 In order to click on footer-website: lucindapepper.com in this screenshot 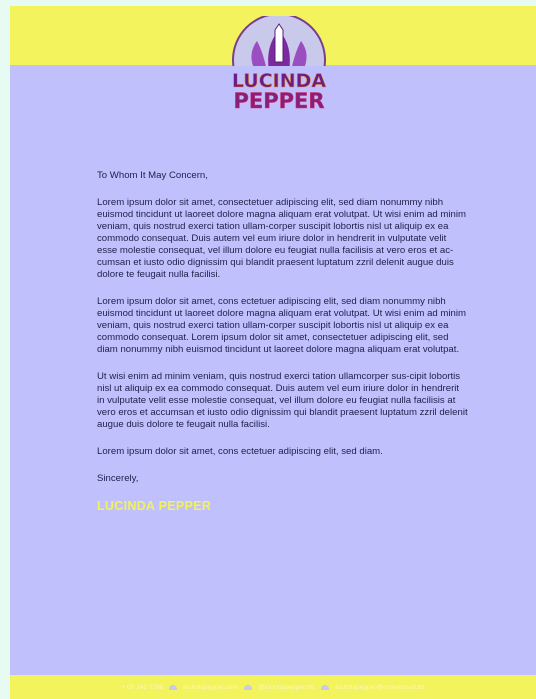, I will do `click(210, 687)`.